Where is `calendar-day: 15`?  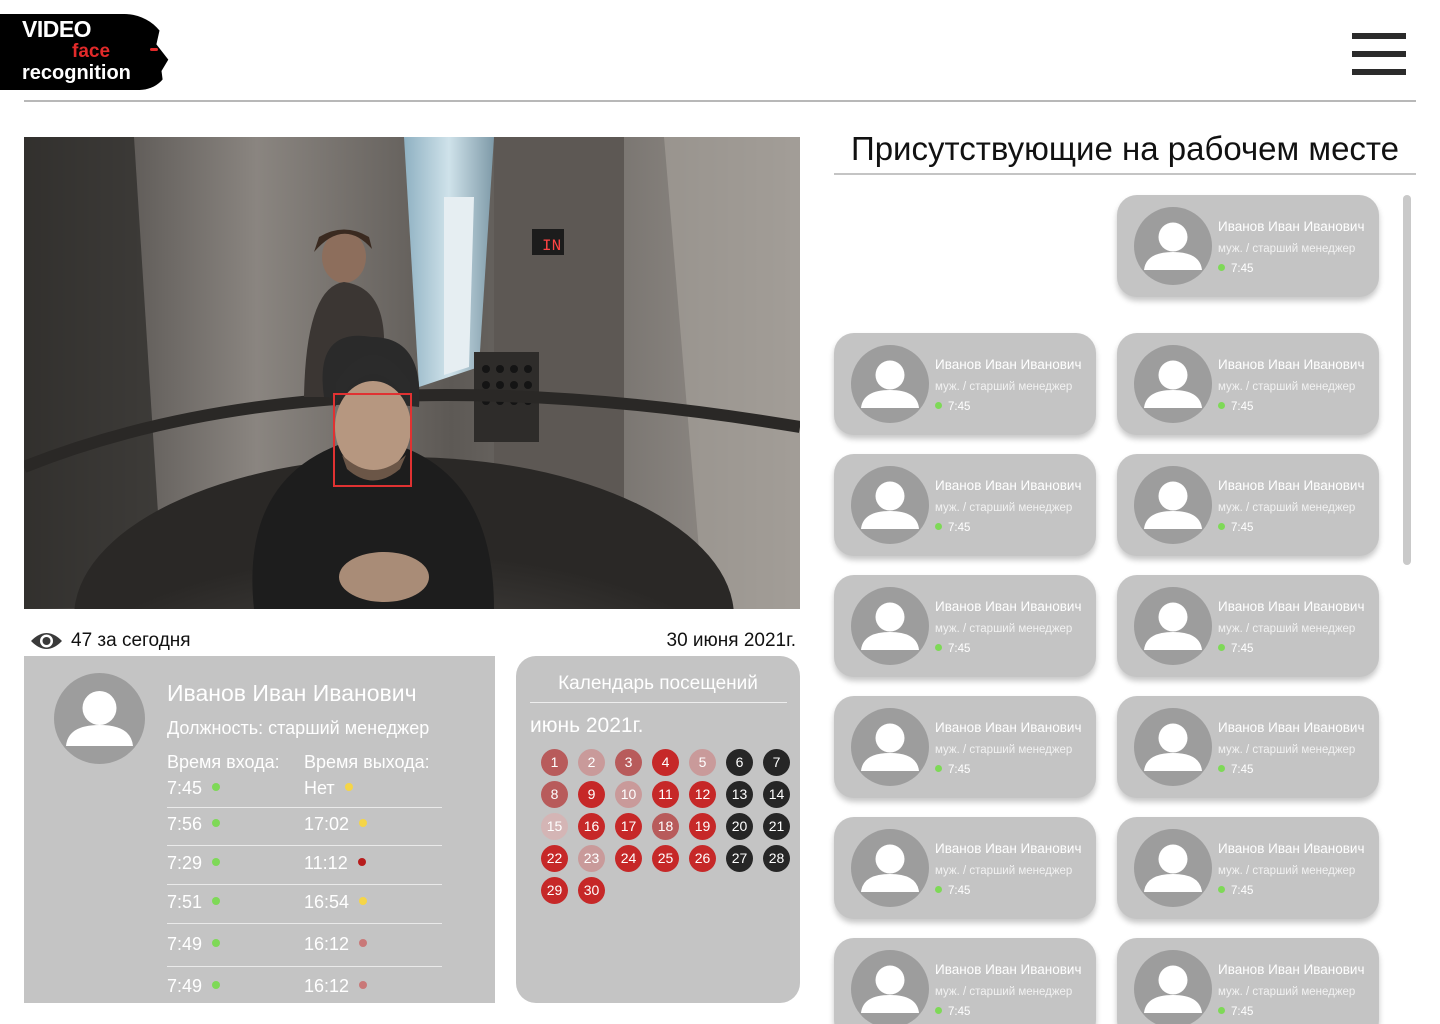
calendar-day: 15 is located at coordinates (554, 826).